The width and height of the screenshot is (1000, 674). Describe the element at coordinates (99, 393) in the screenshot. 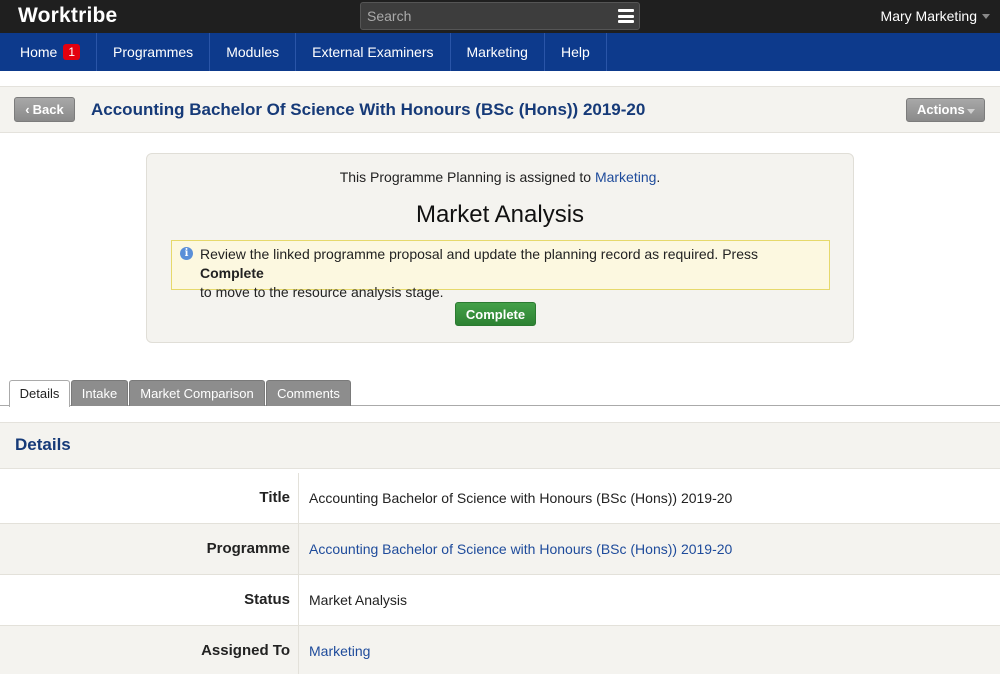

I see `tab-intake: Intake` at that location.